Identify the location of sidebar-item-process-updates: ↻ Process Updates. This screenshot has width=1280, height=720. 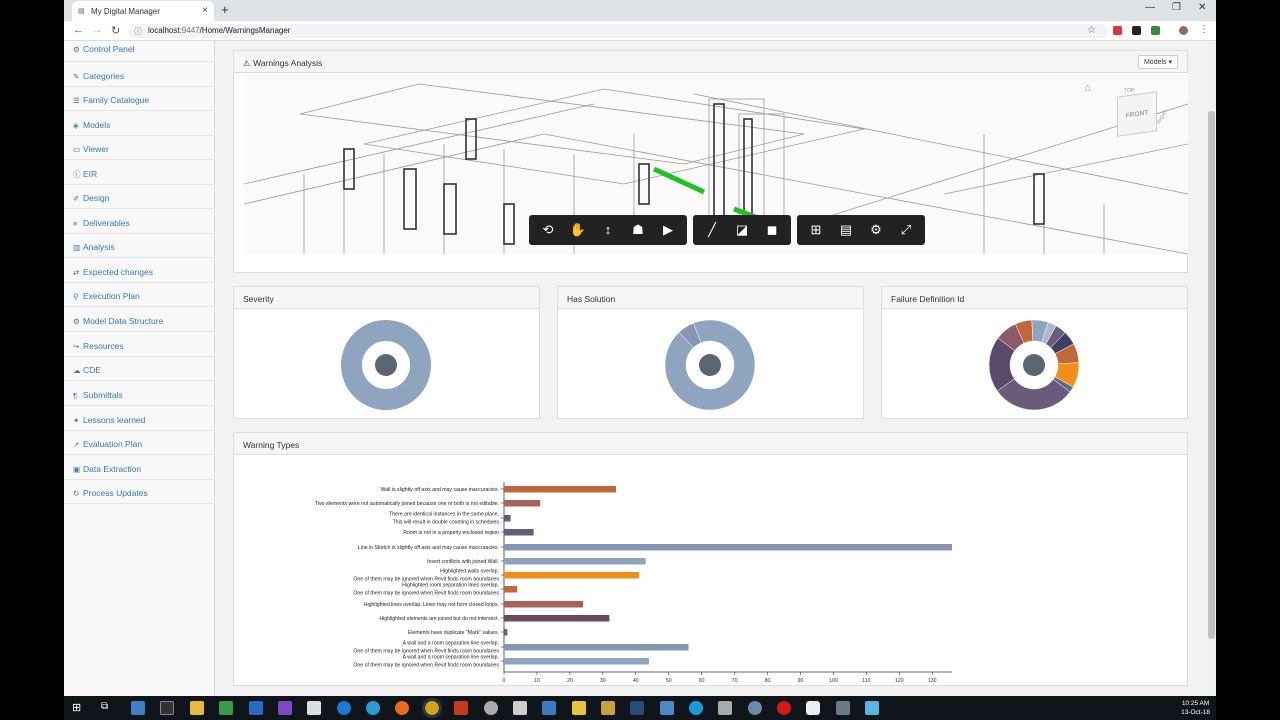
(139, 492).